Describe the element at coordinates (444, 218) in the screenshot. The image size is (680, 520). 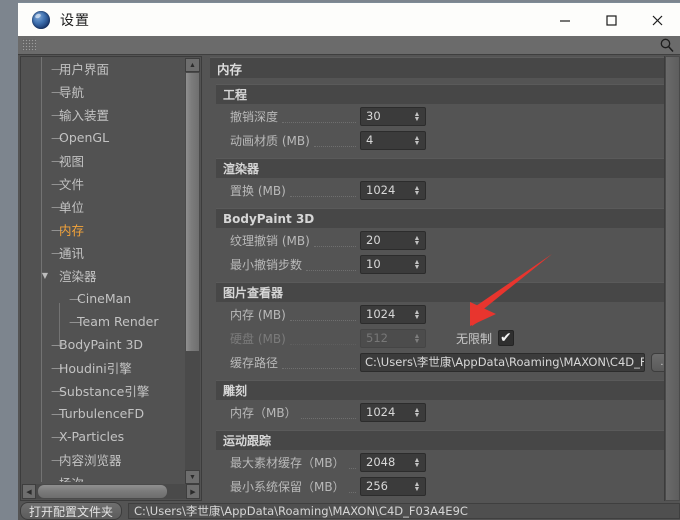
I see `group-title: BodyPaint 3D` at that location.